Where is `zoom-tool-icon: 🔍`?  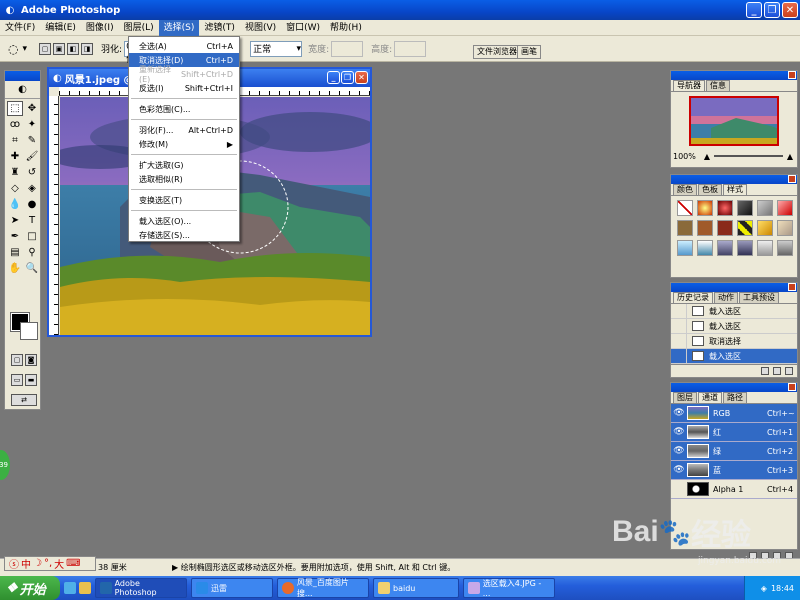
zoom-tool-icon: 🔍 is located at coordinates (32, 268).